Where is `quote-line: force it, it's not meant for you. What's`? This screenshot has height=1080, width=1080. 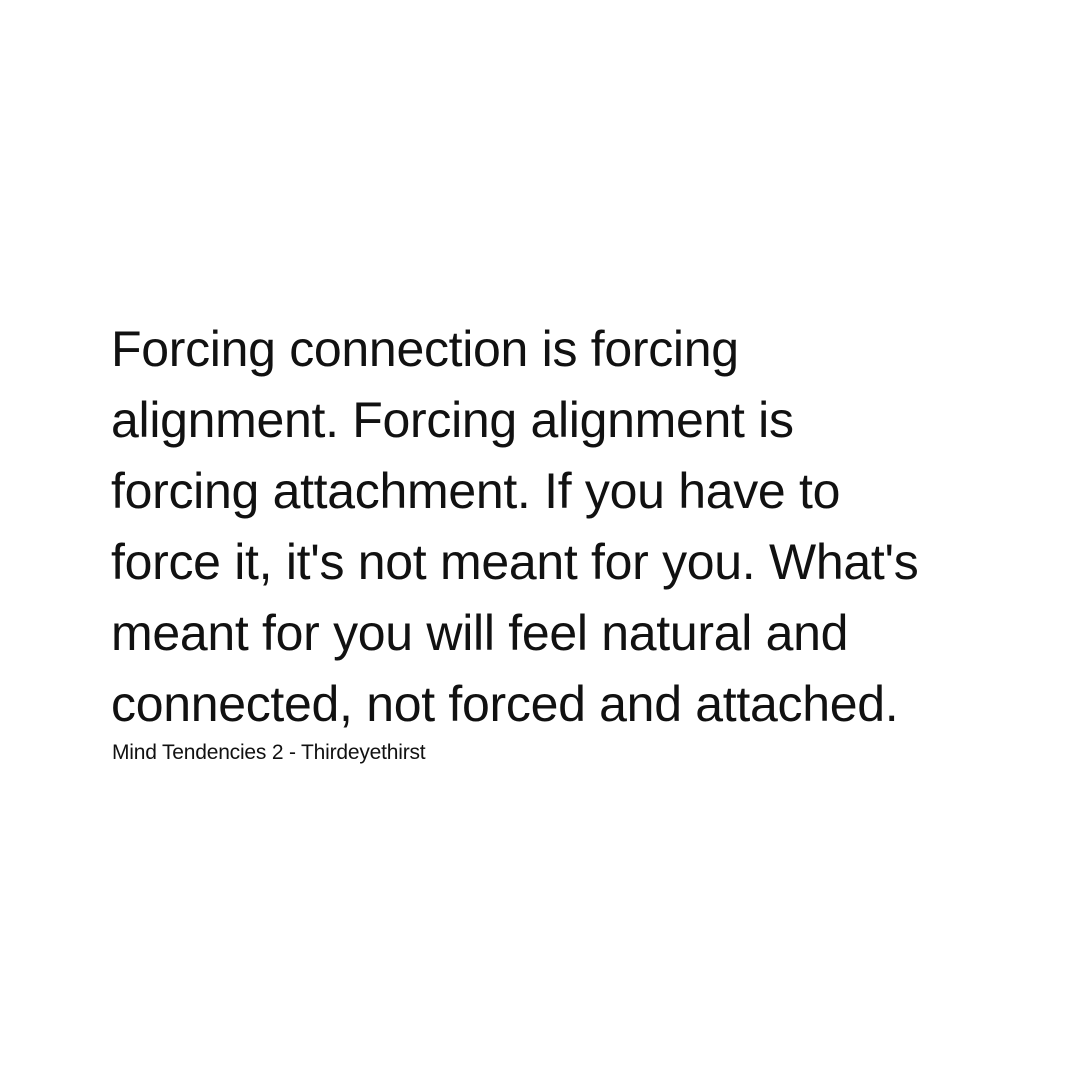 quote-line: force it, it's not meant for you. What's is located at coordinates (515, 562).